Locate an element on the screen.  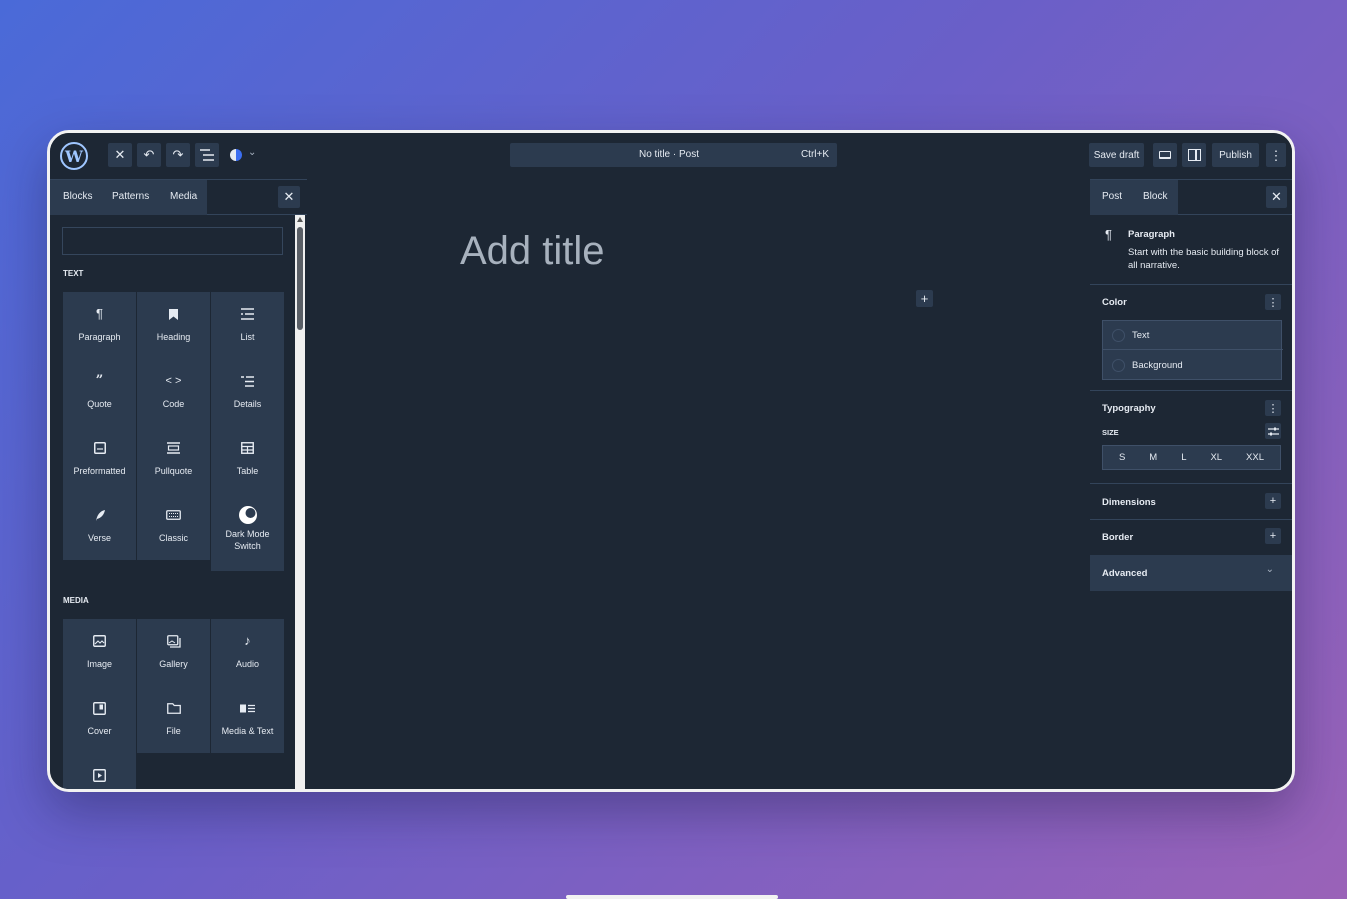
options-button: ⋮ is located at coordinates (1276, 155).